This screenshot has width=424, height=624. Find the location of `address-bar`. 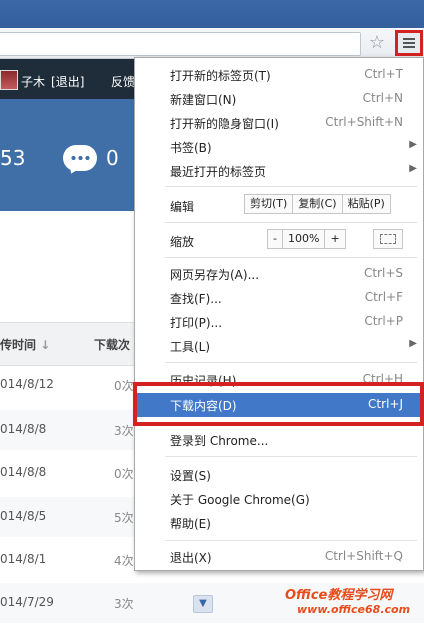

address-bar is located at coordinates (180, 44).